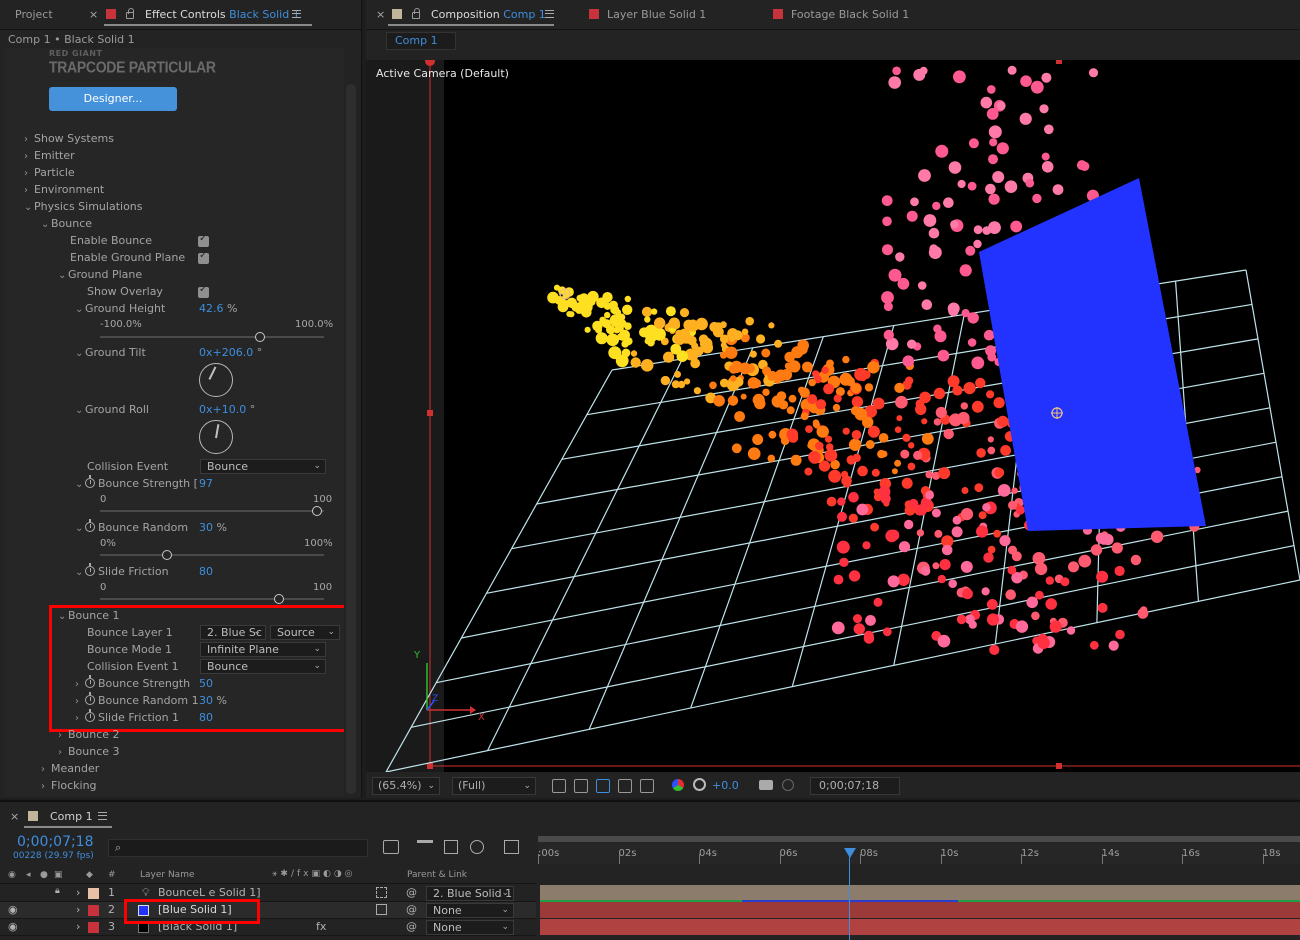 The height and width of the screenshot is (940, 1300). What do you see at coordinates (212, 511) in the screenshot?
I see `bounce-strength-slider-track` at bounding box center [212, 511].